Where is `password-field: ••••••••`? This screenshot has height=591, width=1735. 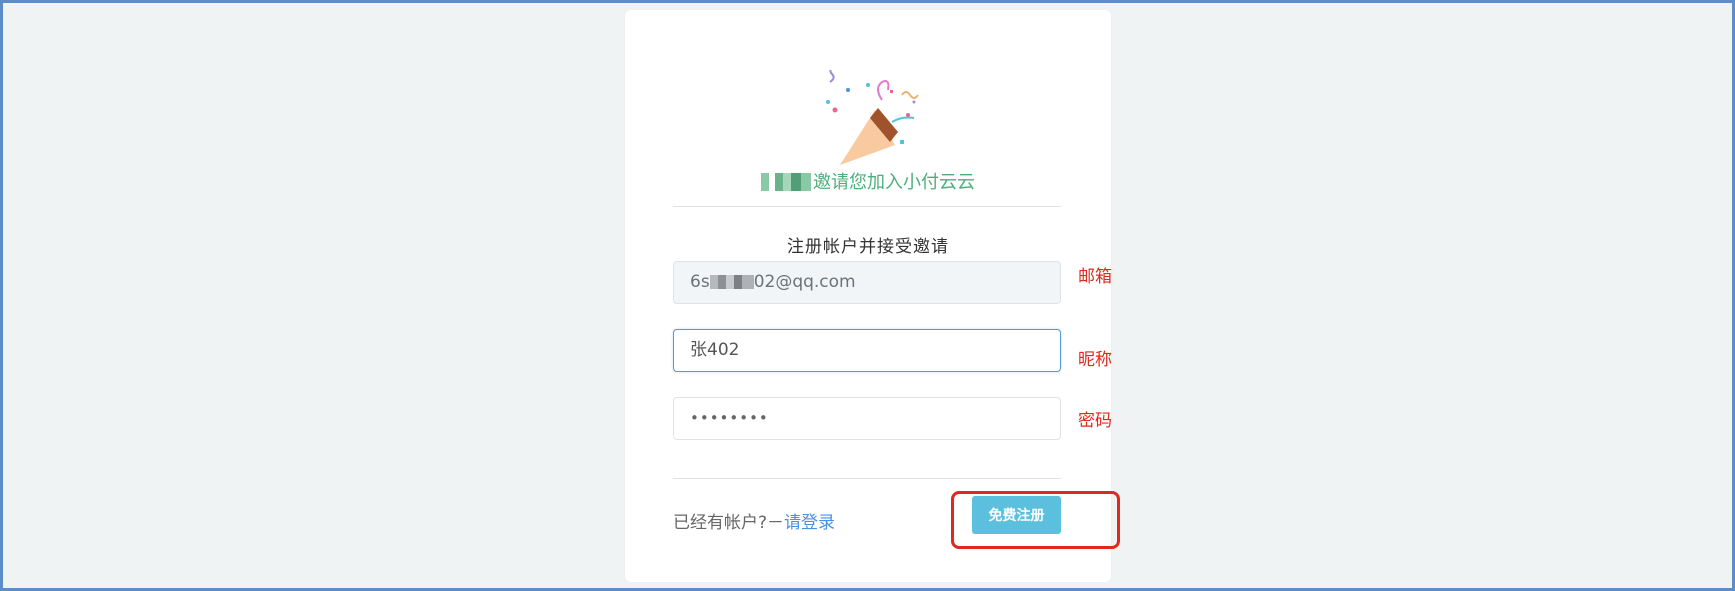
password-field: •••••••• is located at coordinates (867, 418).